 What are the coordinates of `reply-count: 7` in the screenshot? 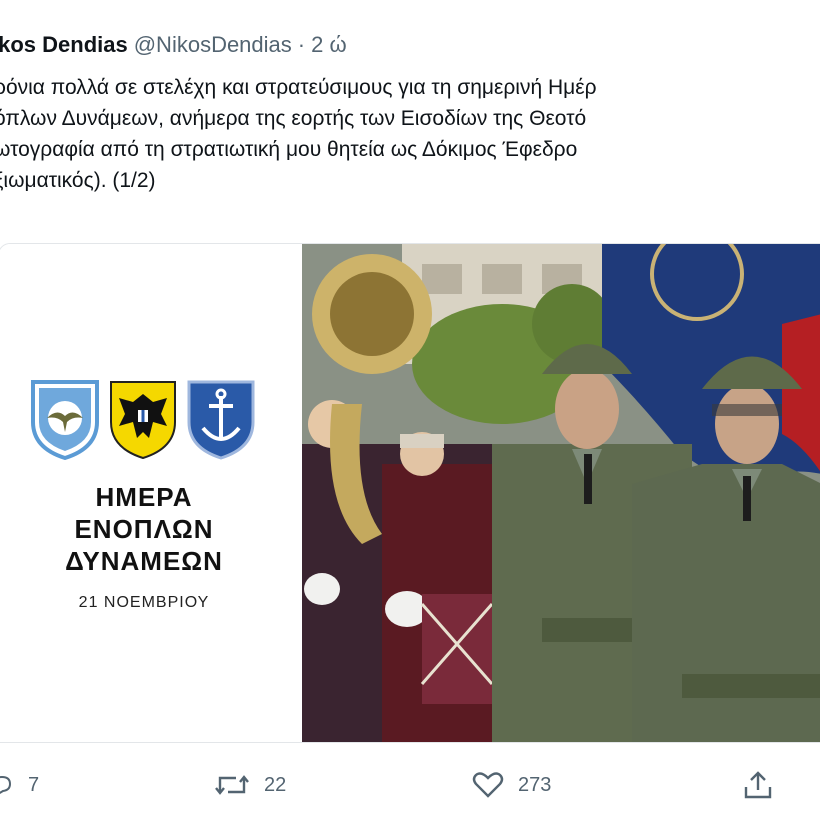 It's located at (34, 784).